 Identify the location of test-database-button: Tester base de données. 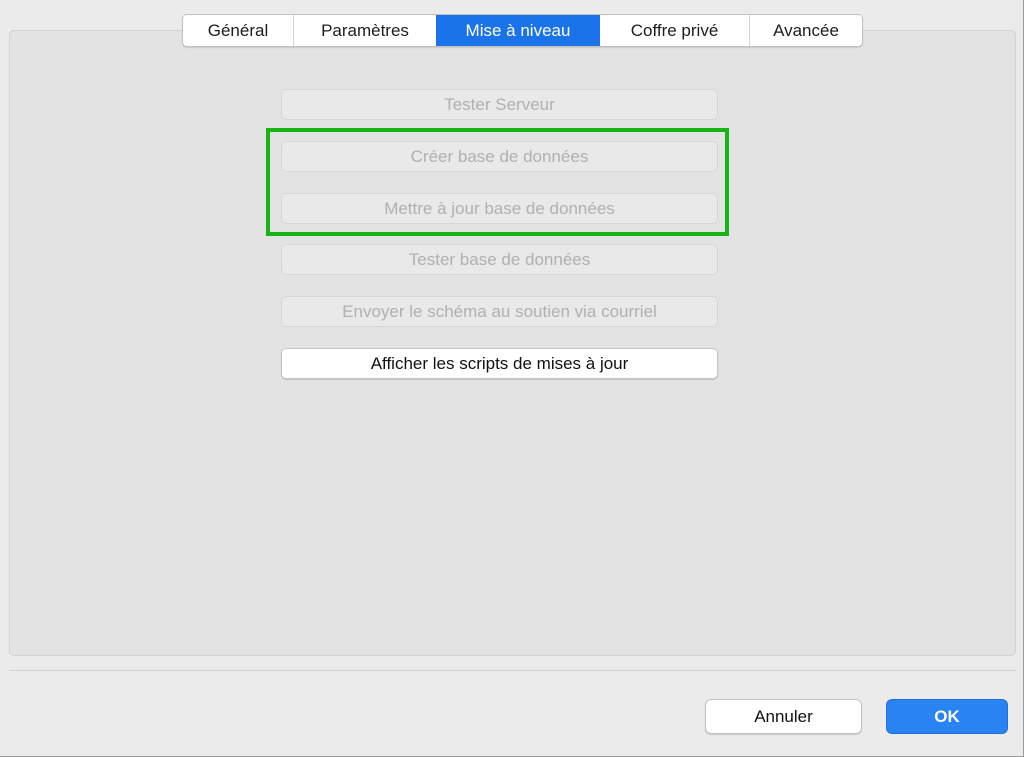
(499, 259).